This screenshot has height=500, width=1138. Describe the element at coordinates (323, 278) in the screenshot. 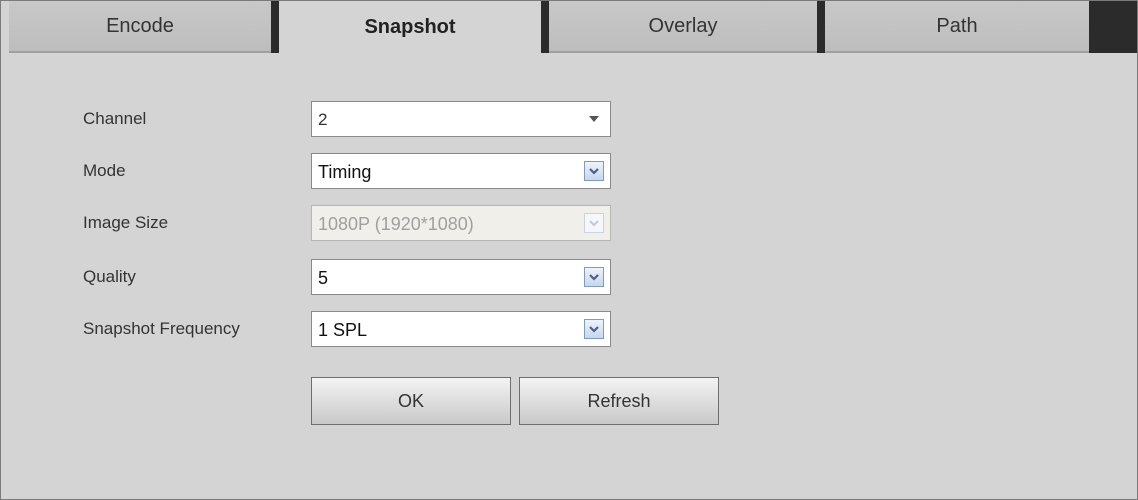

I see `quality-value: 5` at that location.